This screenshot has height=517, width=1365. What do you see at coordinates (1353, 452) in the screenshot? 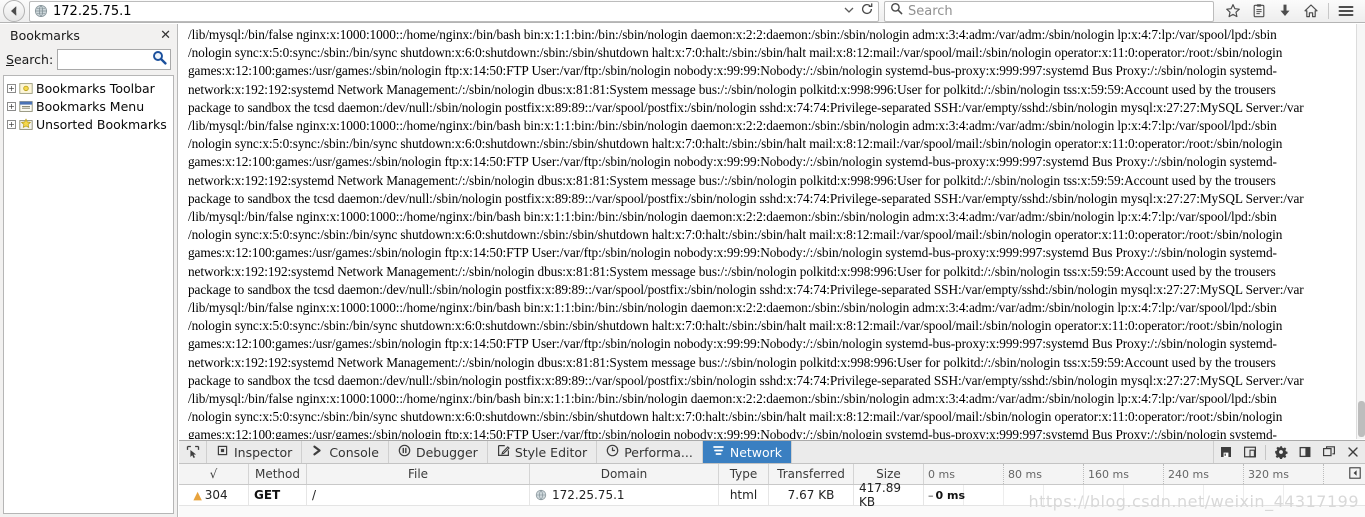
I see `close-devtools-icon` at bounding box center [1353, 452].